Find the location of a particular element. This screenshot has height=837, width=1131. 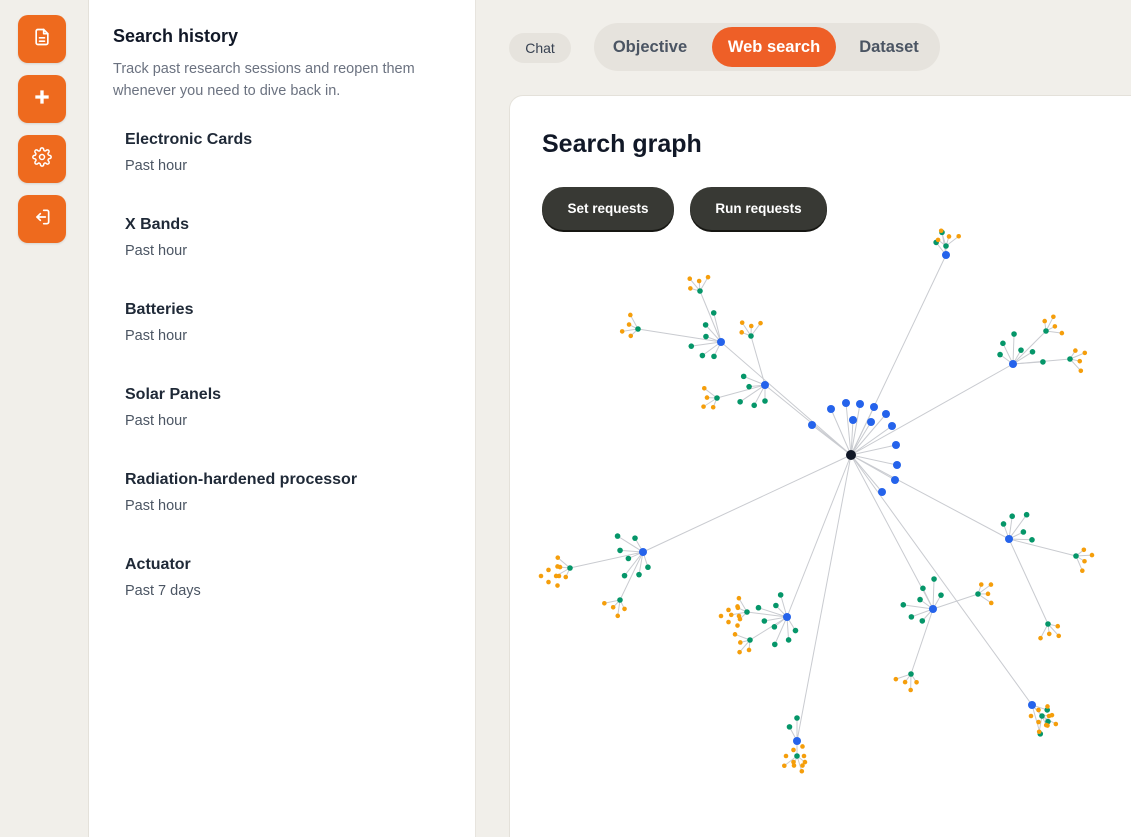

tab-web-search: Web search is located at coordinates (774, 47).